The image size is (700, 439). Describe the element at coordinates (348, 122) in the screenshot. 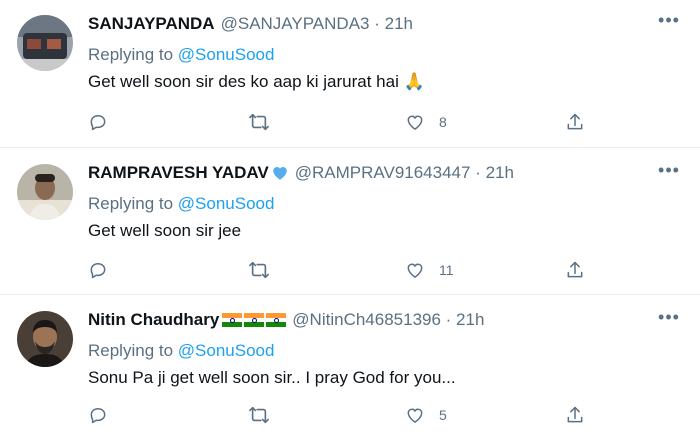

I see `tweet-actions: 8` at that location.